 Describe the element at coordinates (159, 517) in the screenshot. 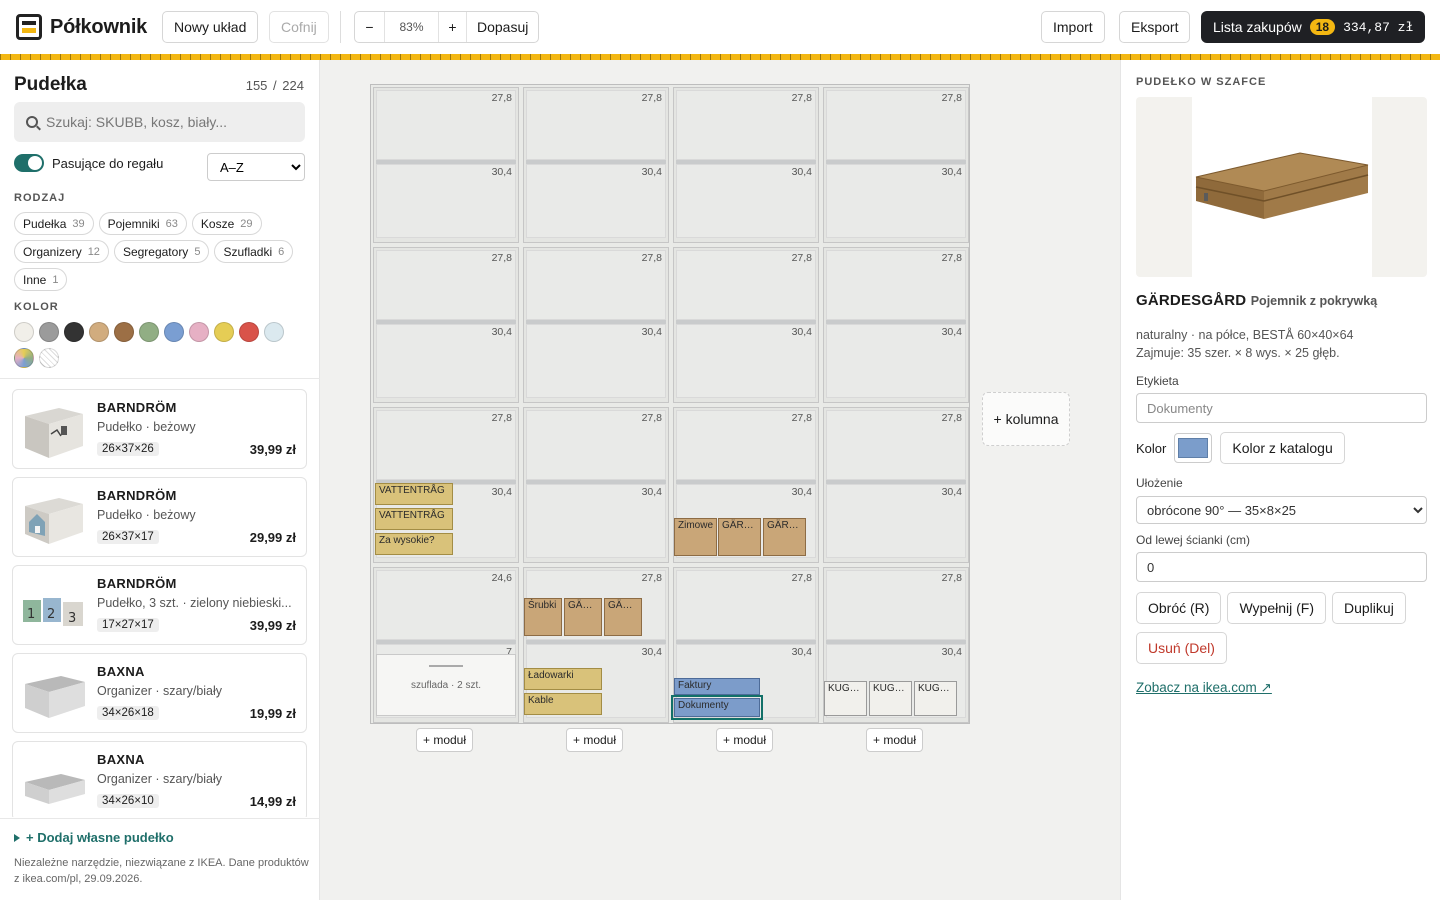

I see `product-card: BARNDRÖM Pudełko · beżowy 26×37×17 29,99 zł` at that location.